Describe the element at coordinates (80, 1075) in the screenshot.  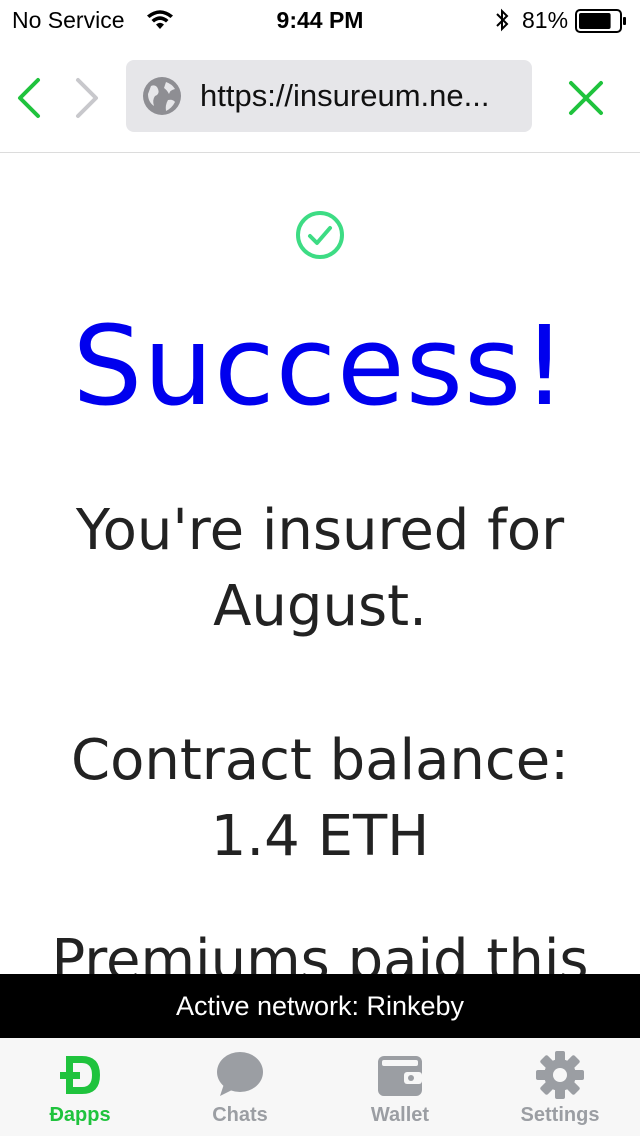
I see `dapps-icon` at that location.